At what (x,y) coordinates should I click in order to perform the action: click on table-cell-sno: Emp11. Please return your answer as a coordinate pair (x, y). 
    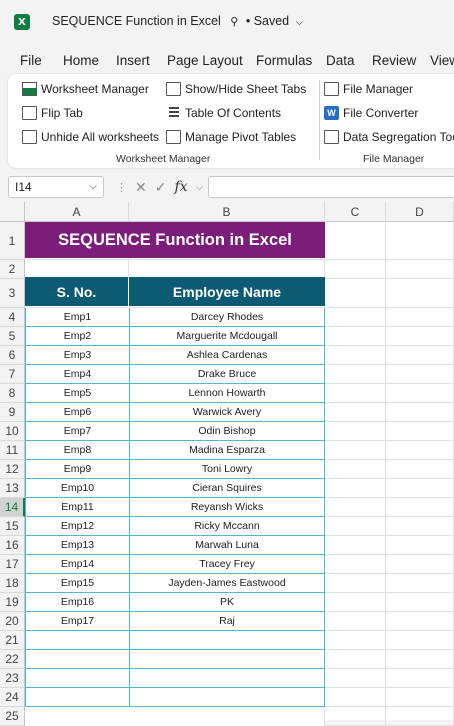
    Looking at the image, I should click on (77, 507).